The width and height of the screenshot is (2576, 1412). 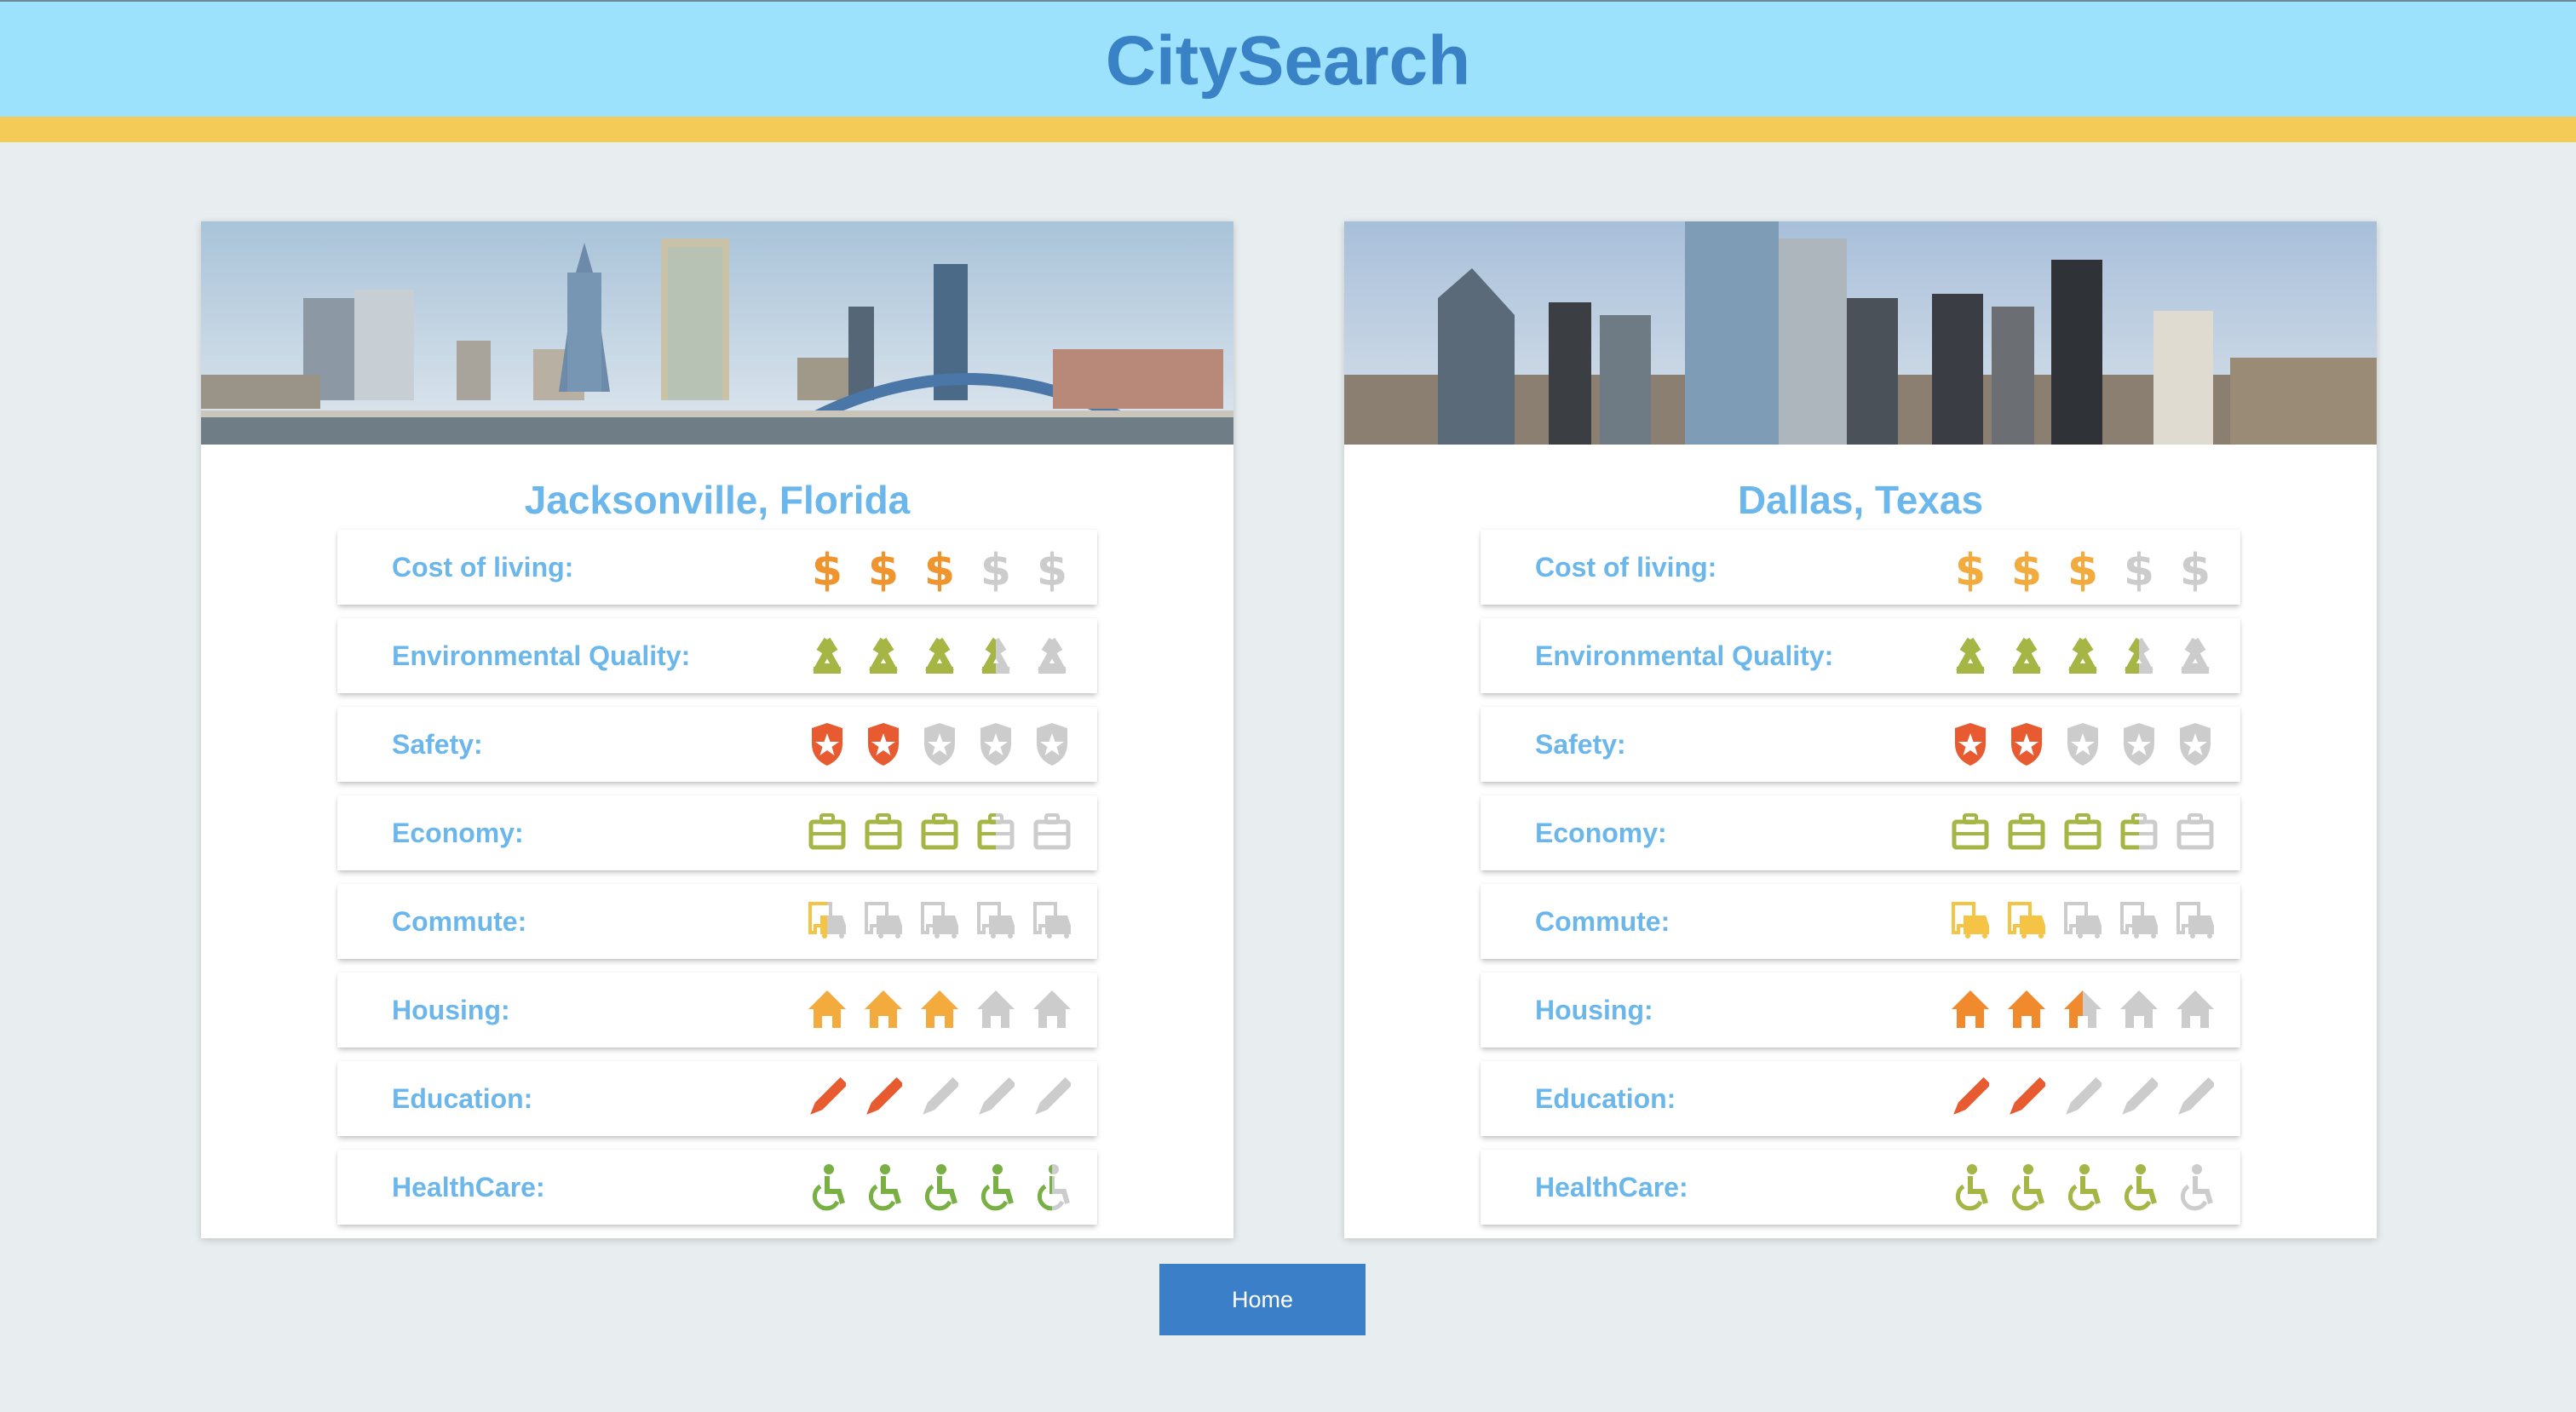 I want to click on rating-row-commute: Commute:, so click(x=1861, y=922).